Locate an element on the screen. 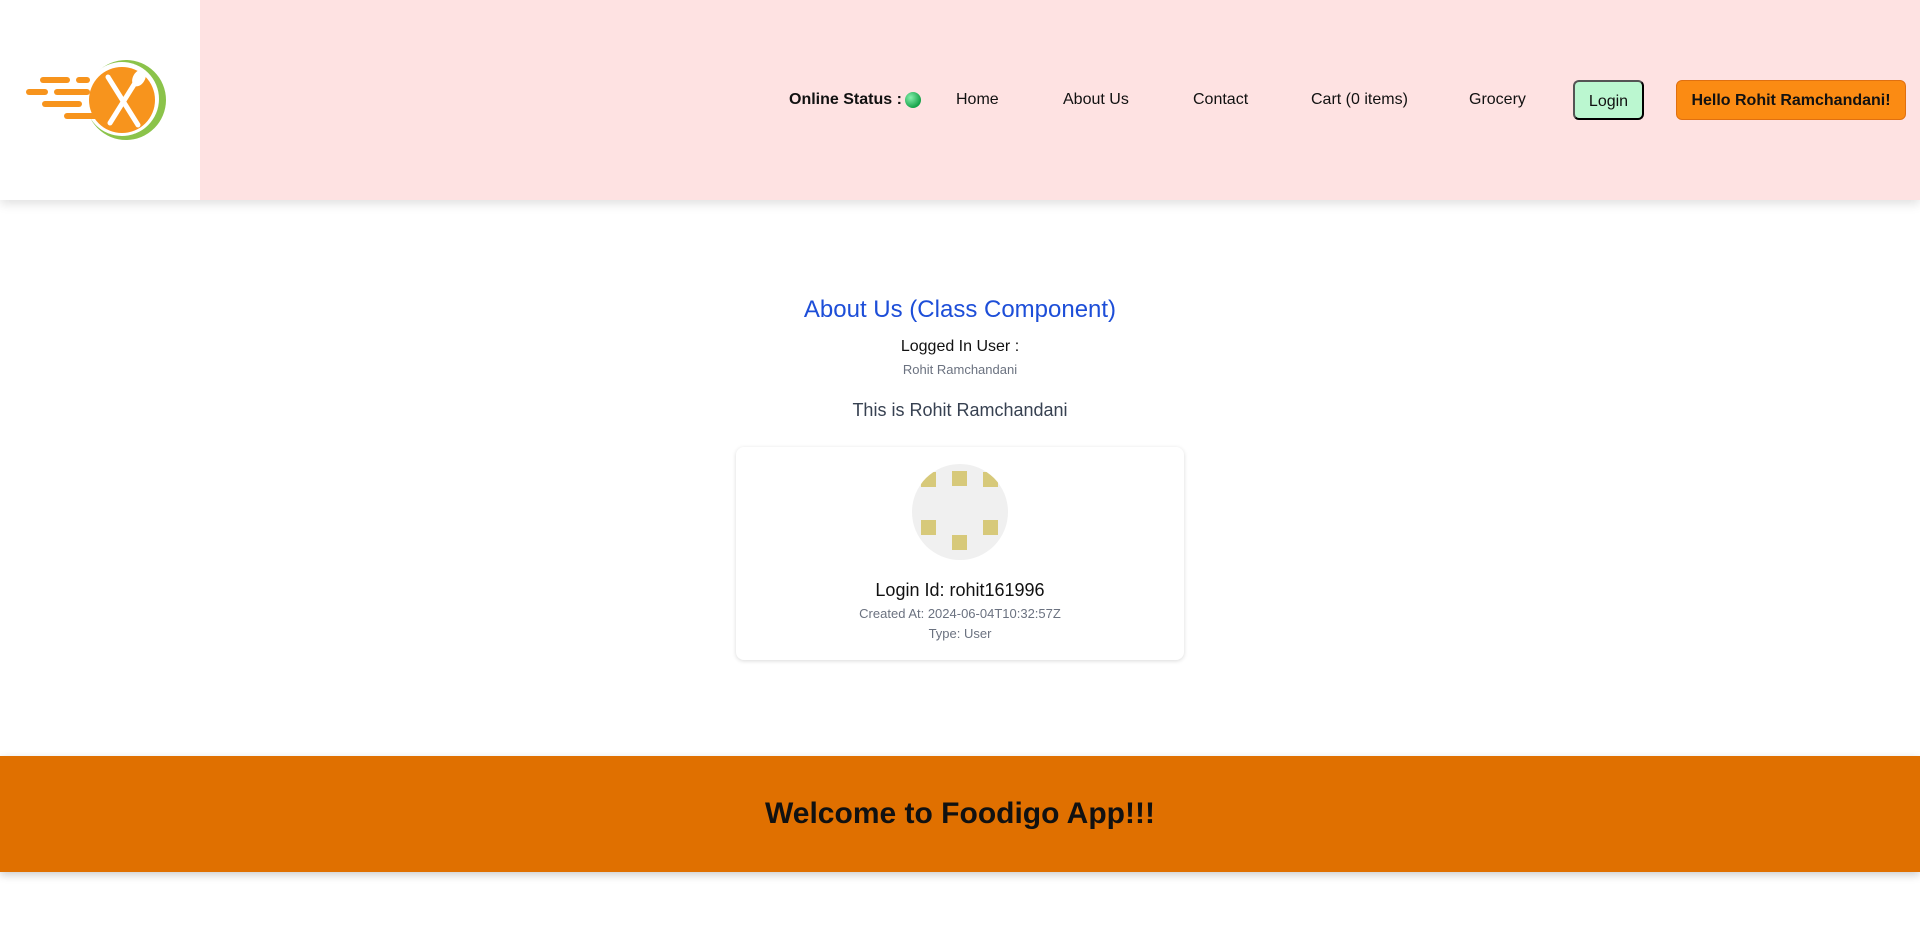 The width and height of the screenshot is (1920, 945). nav-contact-link: Contact is located at coordinates (1220, 100).